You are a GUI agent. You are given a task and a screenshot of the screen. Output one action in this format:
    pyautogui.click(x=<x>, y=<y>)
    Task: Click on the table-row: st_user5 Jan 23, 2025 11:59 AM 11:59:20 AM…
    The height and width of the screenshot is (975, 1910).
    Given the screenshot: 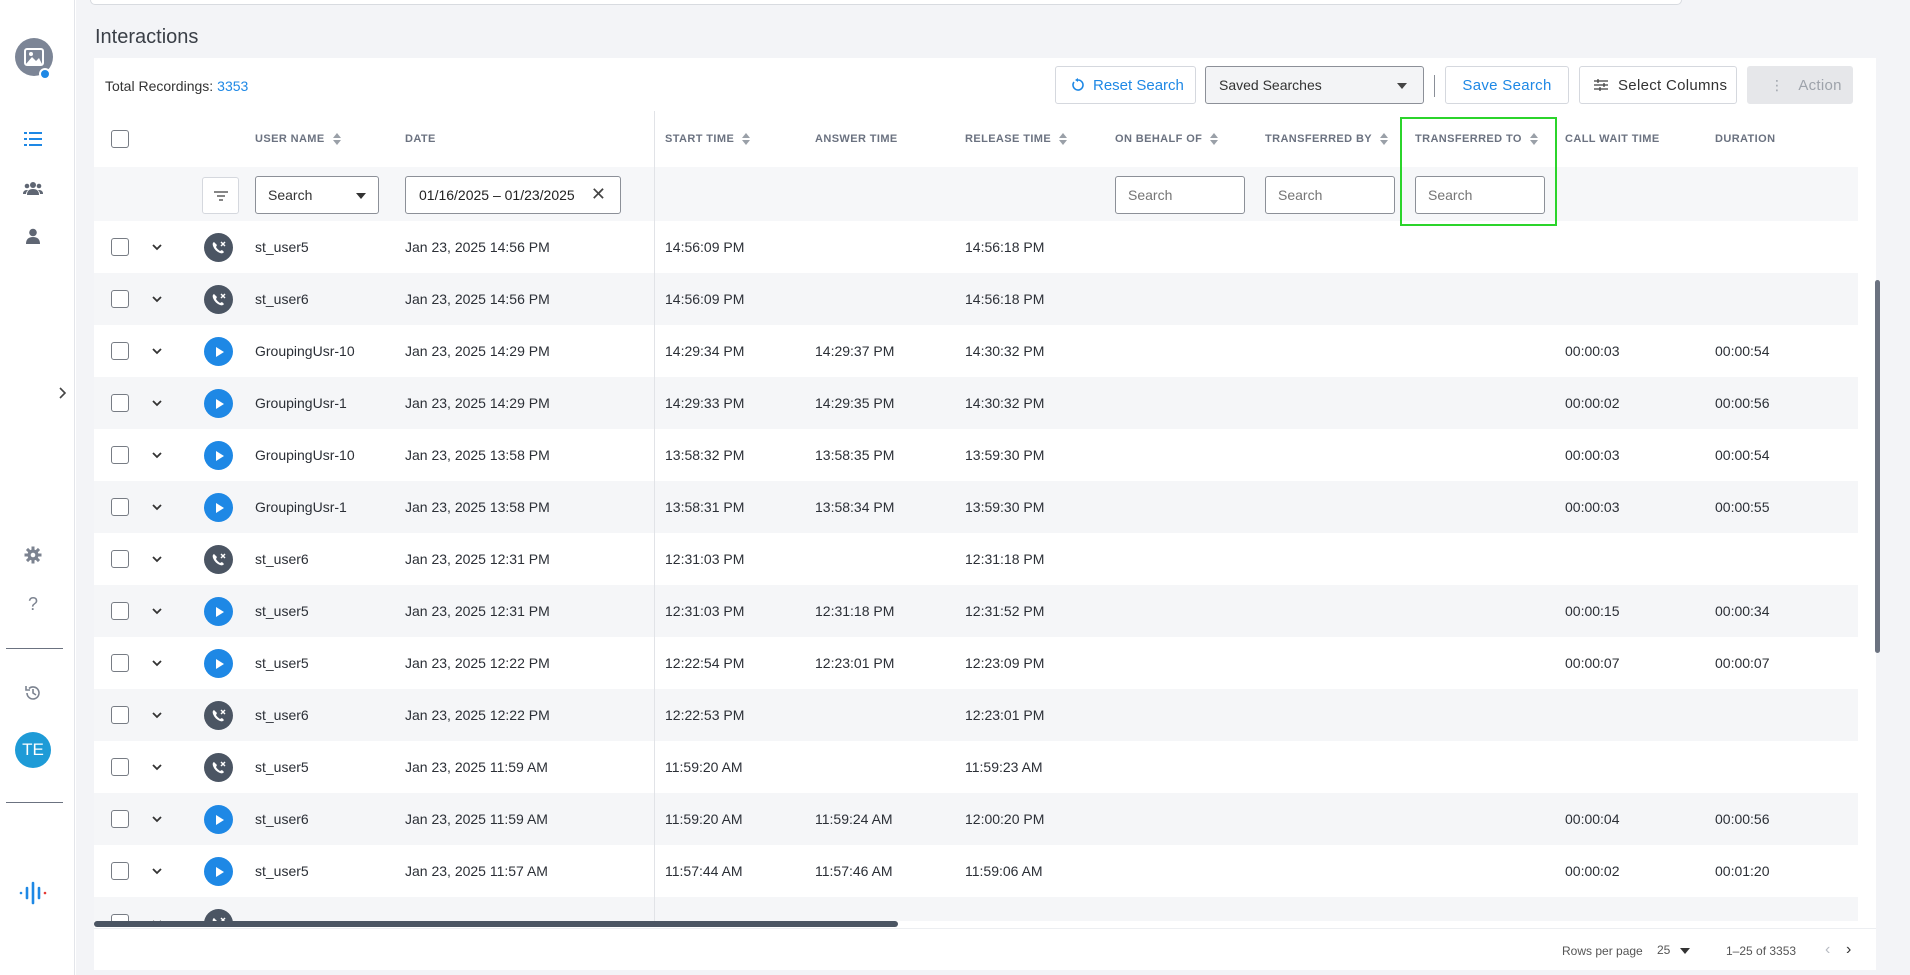 What is the action you would take?
    pyautogui.click(x=976, y=767)
    